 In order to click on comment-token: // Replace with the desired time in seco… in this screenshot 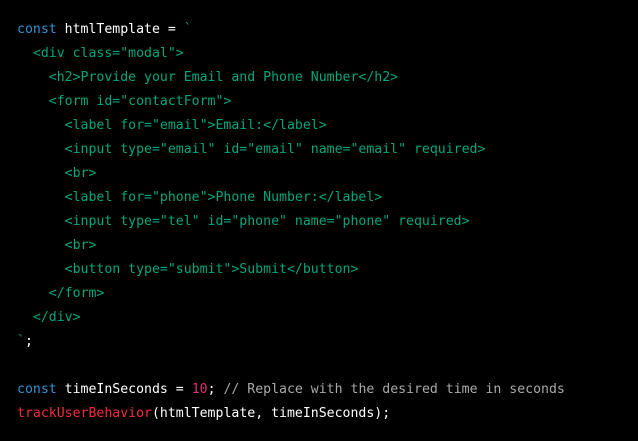, I will do `click(394, 389)`.